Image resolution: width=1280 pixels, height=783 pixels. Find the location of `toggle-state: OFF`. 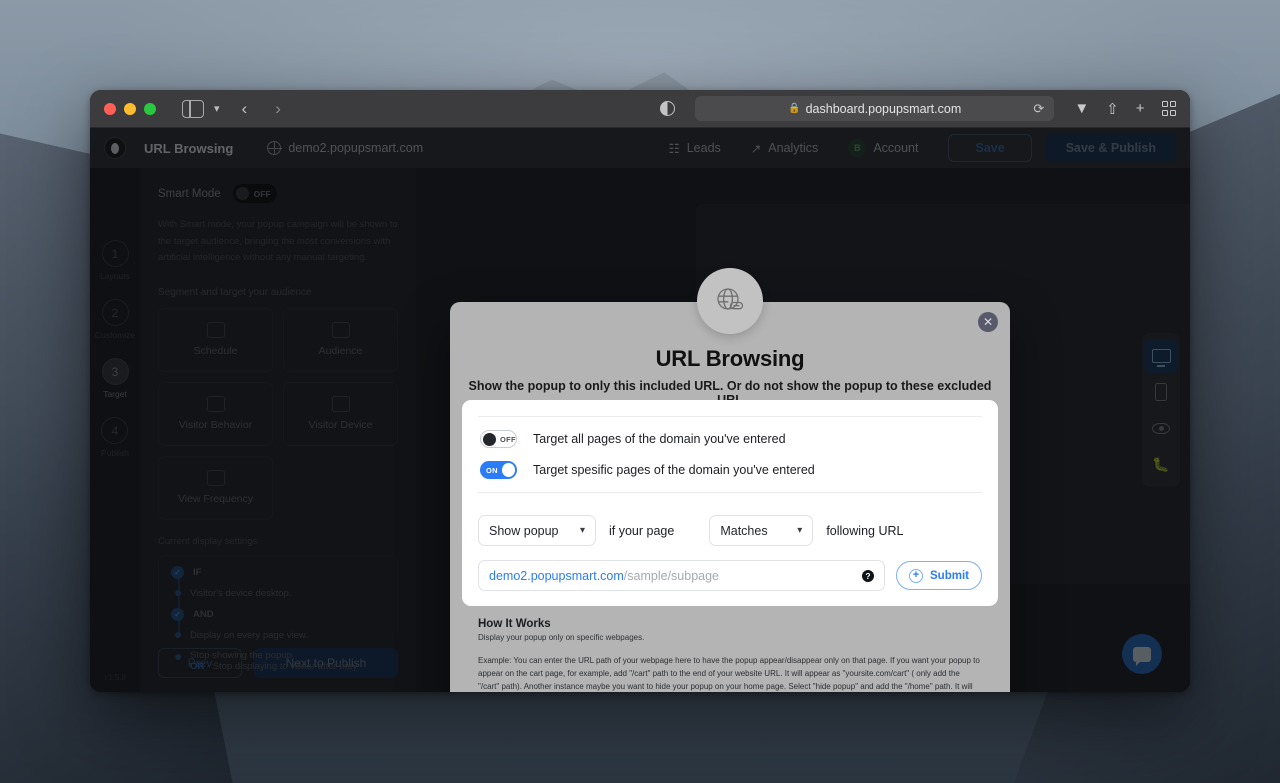

toggle-state: OFF is located at coordinates (508, 439).